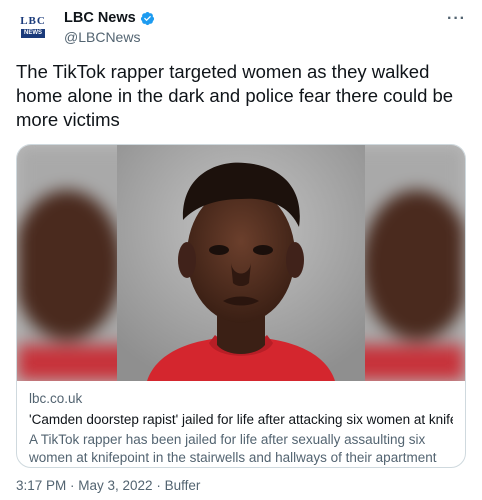 The height and width of the screenshot is (500, 482). Describe the element at coordinates (109, 27) in the screenshot. I see `author-names: LBC News @LBCNews` at that location.